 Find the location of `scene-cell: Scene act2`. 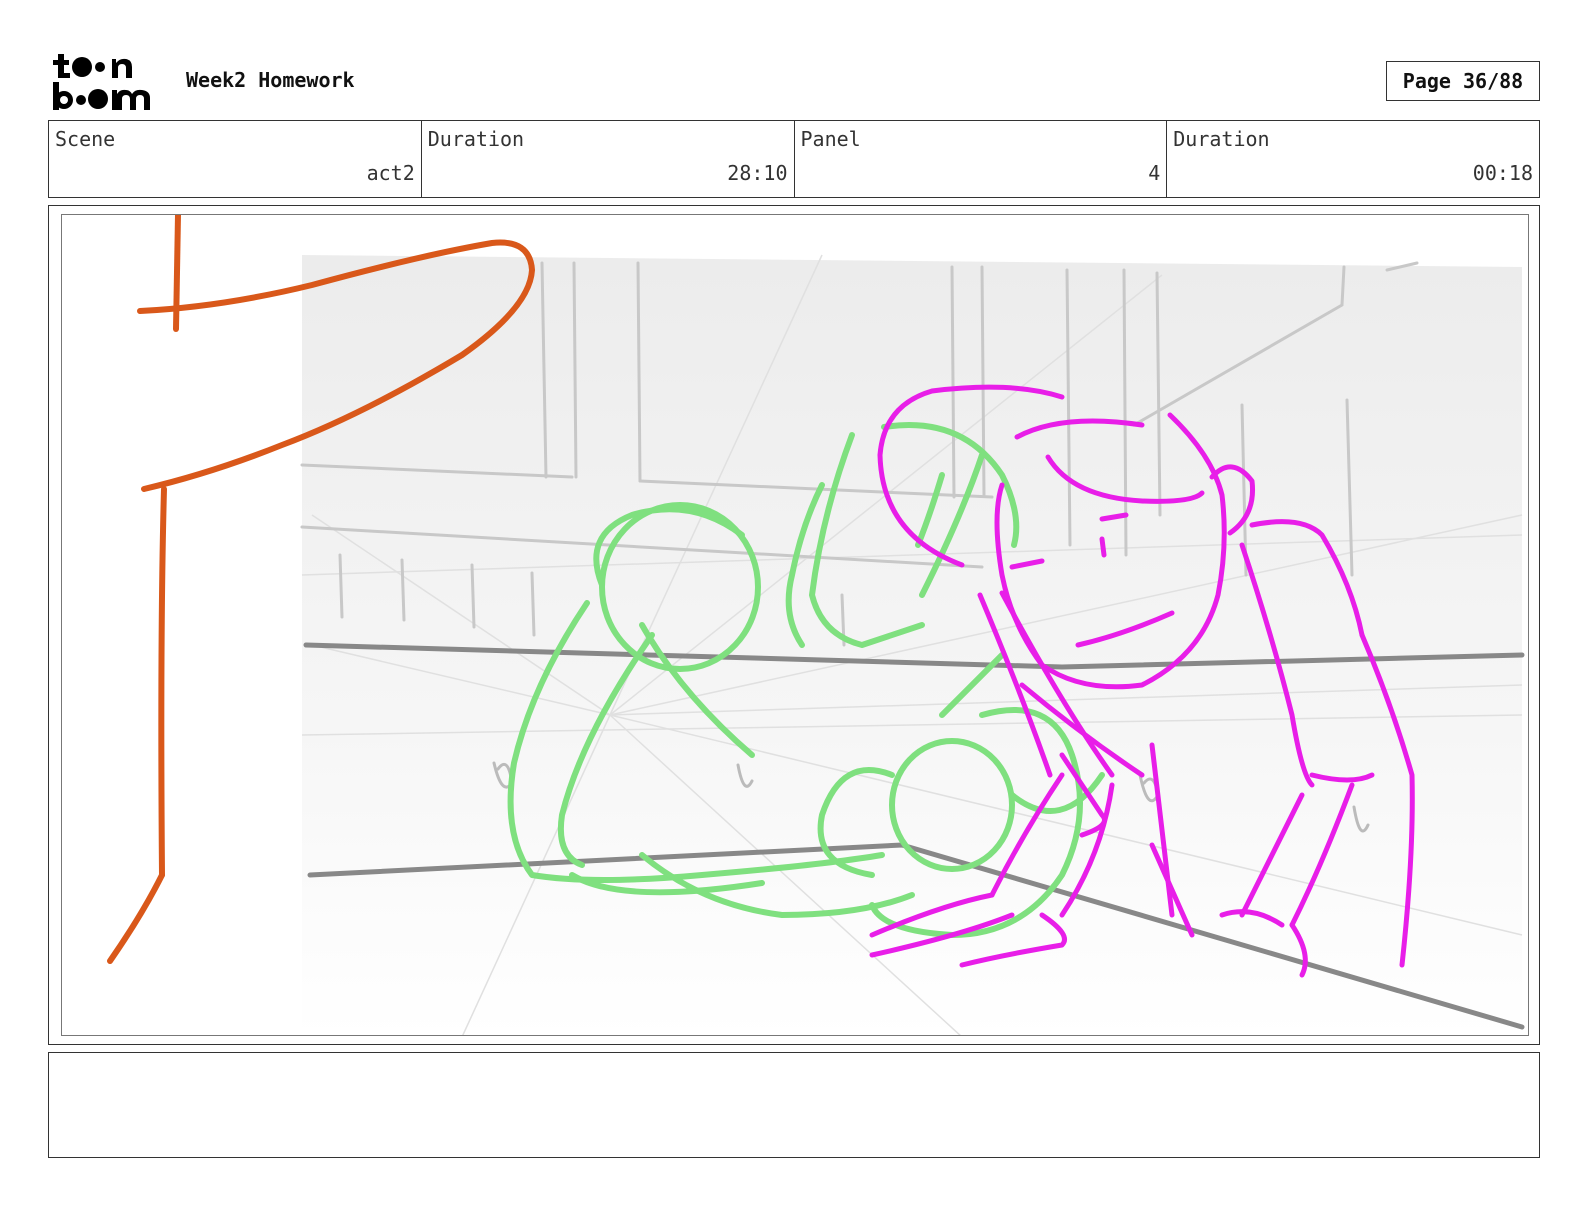

scene-cell: Scene act2 is located at coordinates (235, 159).